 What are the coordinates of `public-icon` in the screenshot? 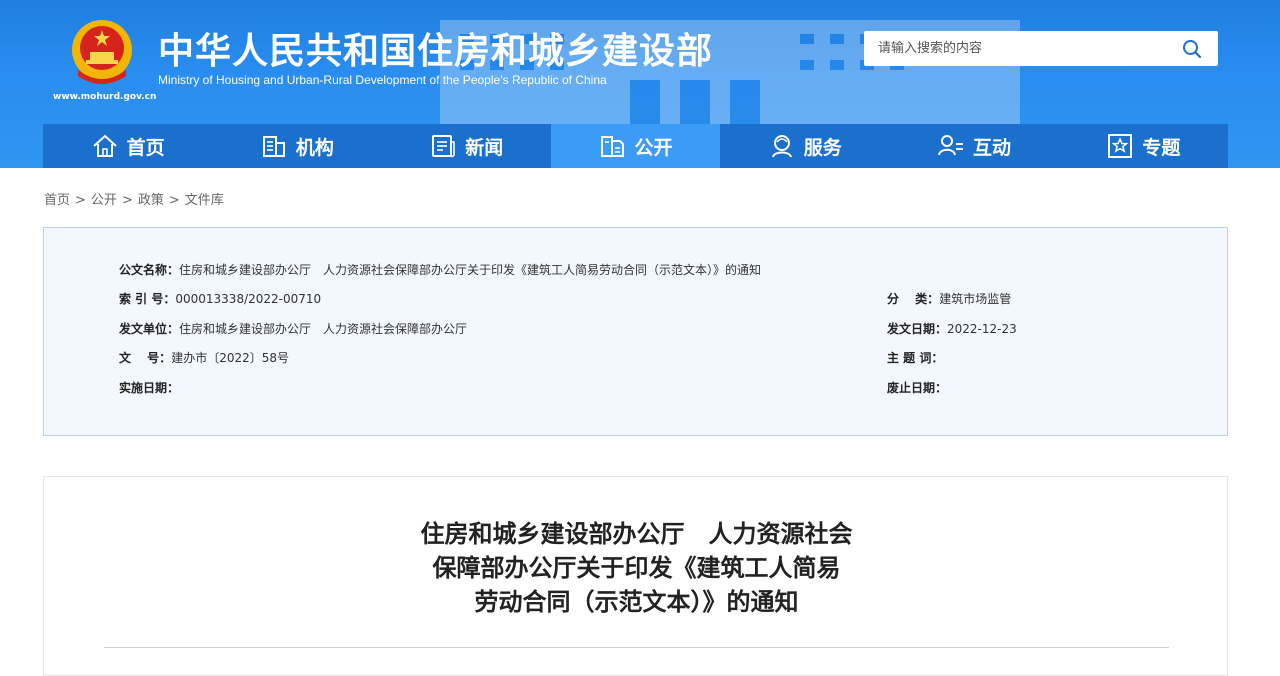 It's located at (613, 146).